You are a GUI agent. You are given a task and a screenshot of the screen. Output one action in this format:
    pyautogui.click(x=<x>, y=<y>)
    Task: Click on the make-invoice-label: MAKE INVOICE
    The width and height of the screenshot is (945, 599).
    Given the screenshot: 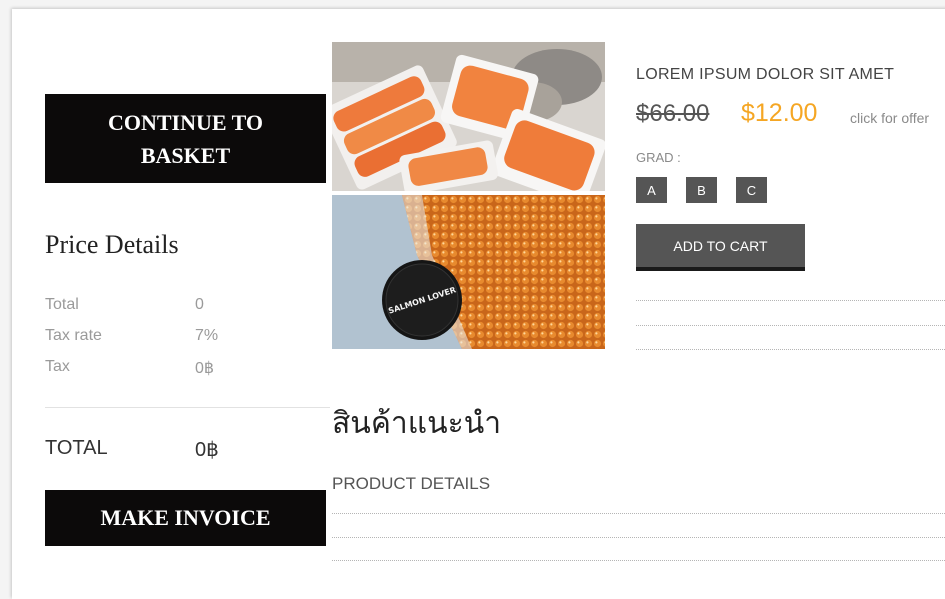 What is the action you would take?
    pyautogui.click(x=185, y=517)
    